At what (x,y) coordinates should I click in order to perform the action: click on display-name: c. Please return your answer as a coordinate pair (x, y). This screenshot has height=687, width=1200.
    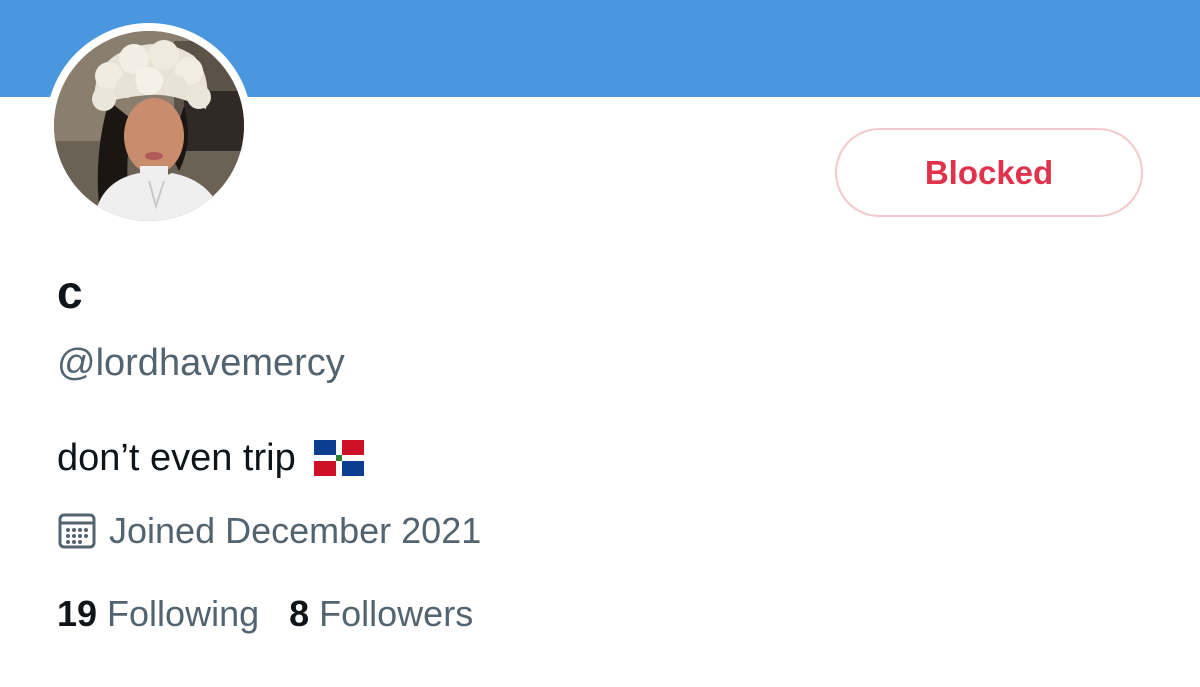
    Looking at the image, I should click on (70, 292).